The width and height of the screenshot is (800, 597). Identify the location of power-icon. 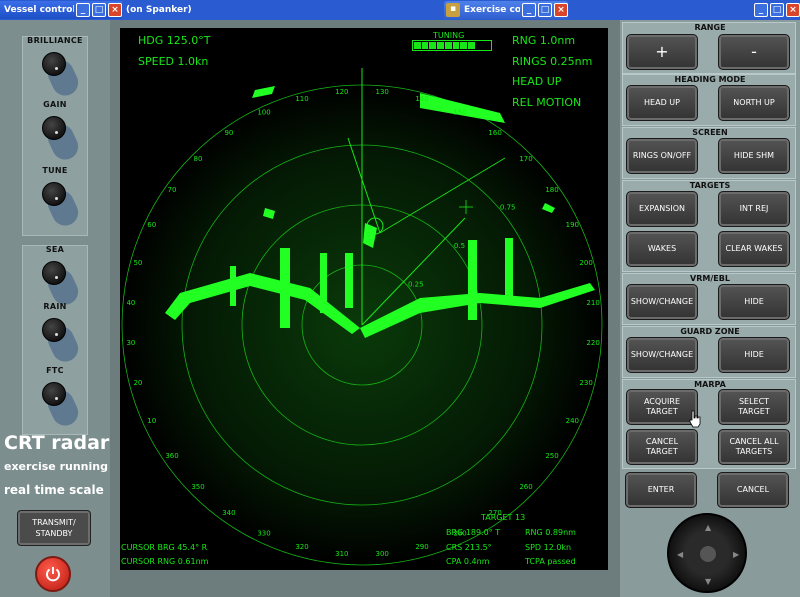
(53, 574).